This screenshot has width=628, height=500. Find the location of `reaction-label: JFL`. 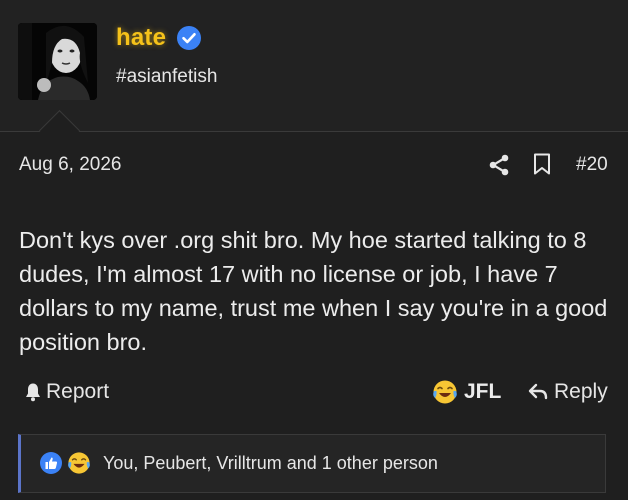

reaction-label: JFL is located at coordinates (483, 391).